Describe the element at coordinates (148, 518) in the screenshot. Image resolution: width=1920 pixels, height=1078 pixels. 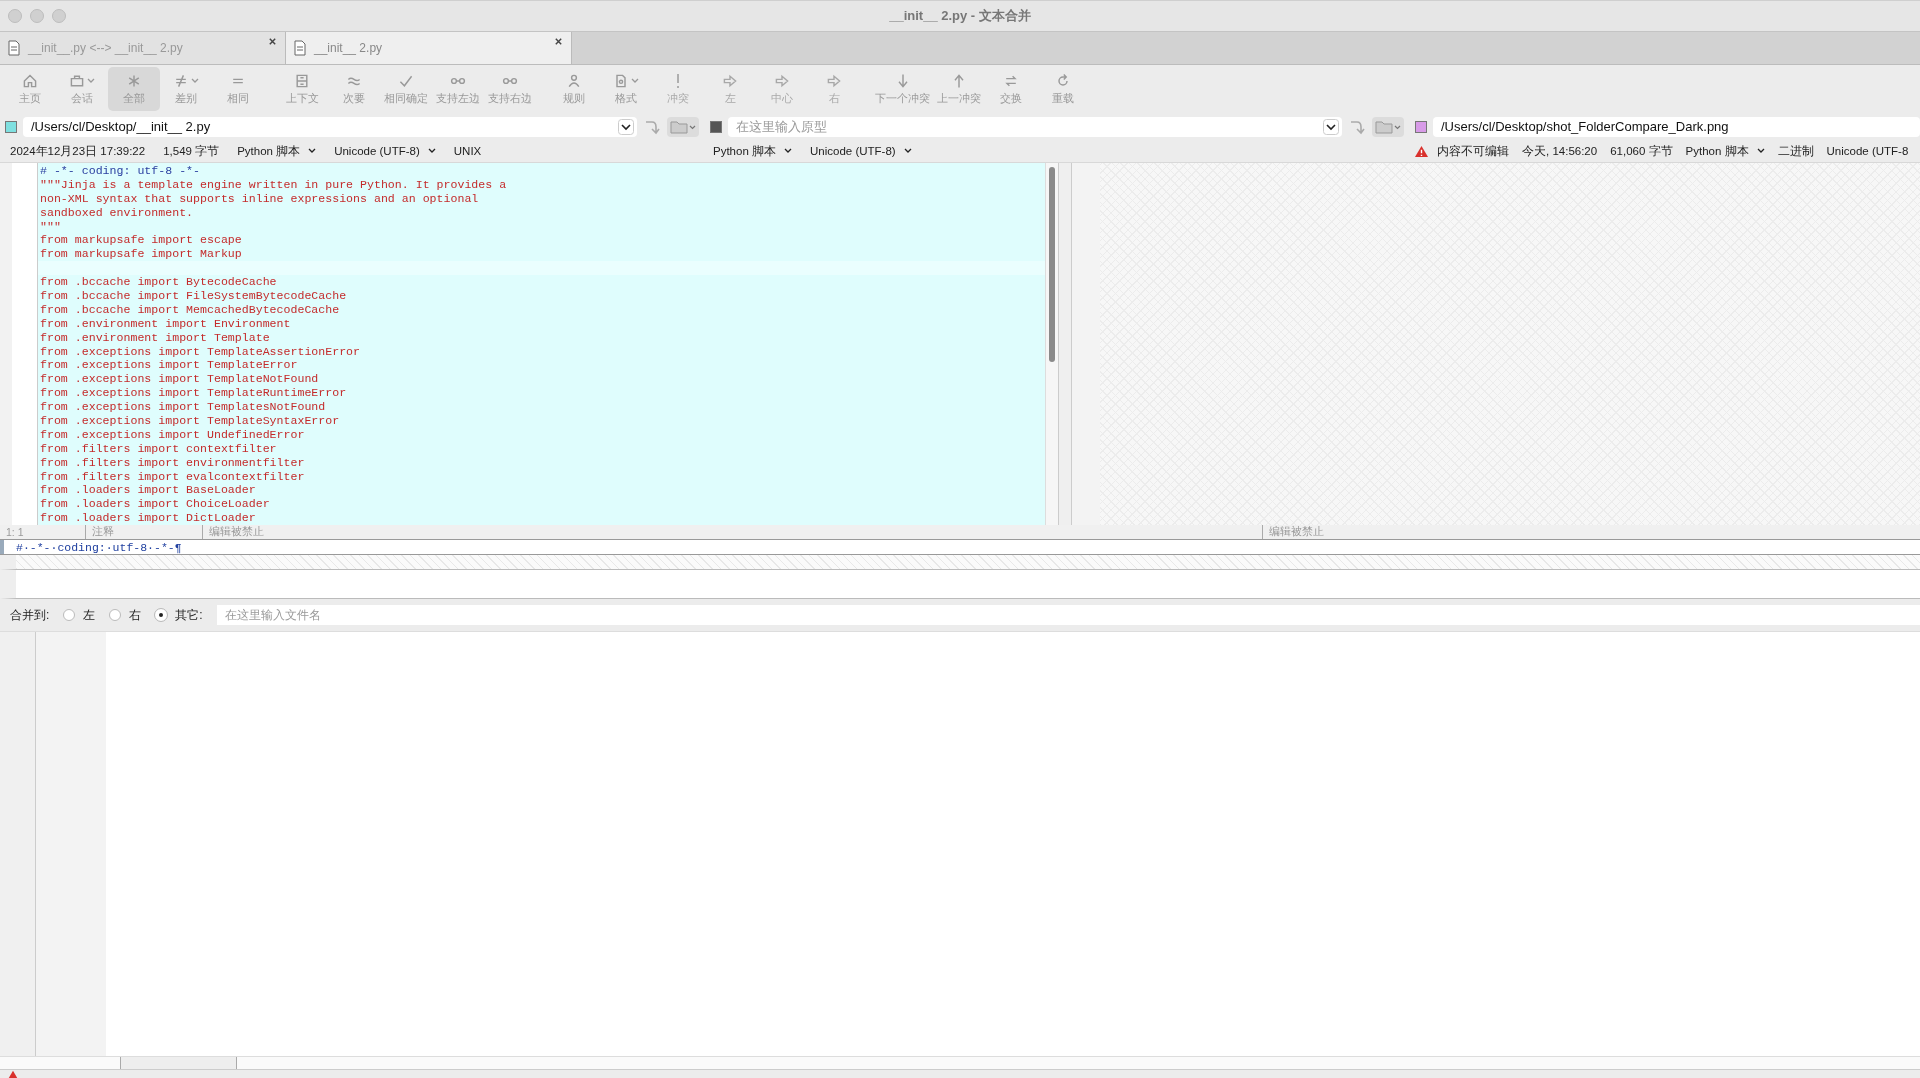
I see `code-line: from .loaders import DictLoader` at that location.